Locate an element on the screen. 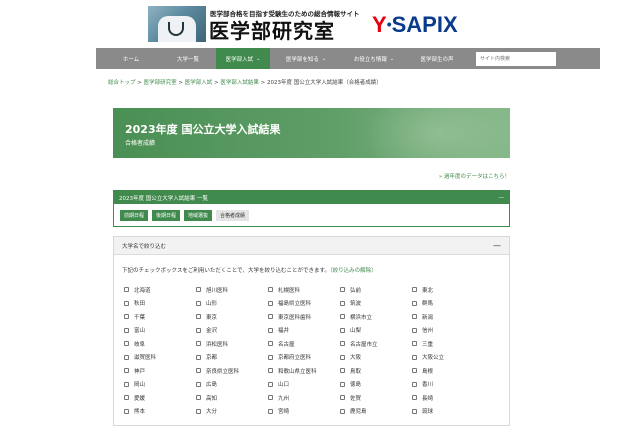  tab-regional-selection: 地域選抜 is located at coordinates (198, 215).